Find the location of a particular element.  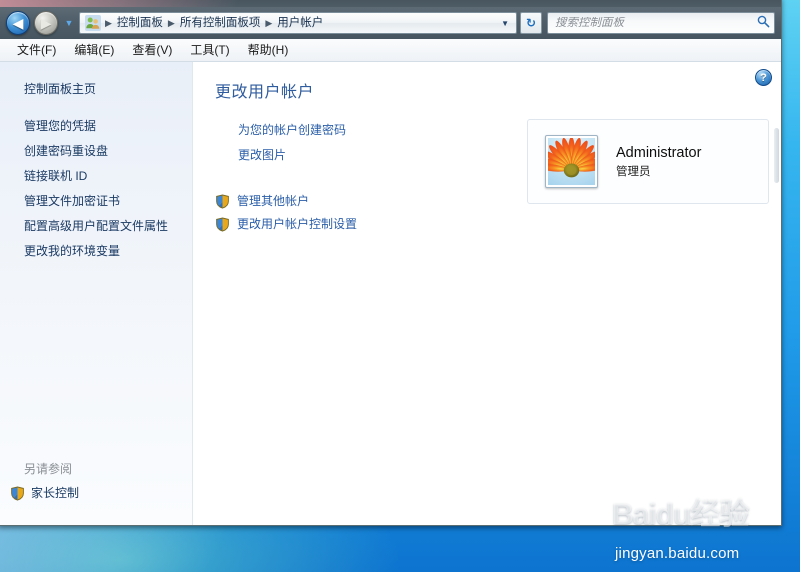

primary-task-links: 为您的帐户创建密码 更改图片 is located at coordinates (292, 143).